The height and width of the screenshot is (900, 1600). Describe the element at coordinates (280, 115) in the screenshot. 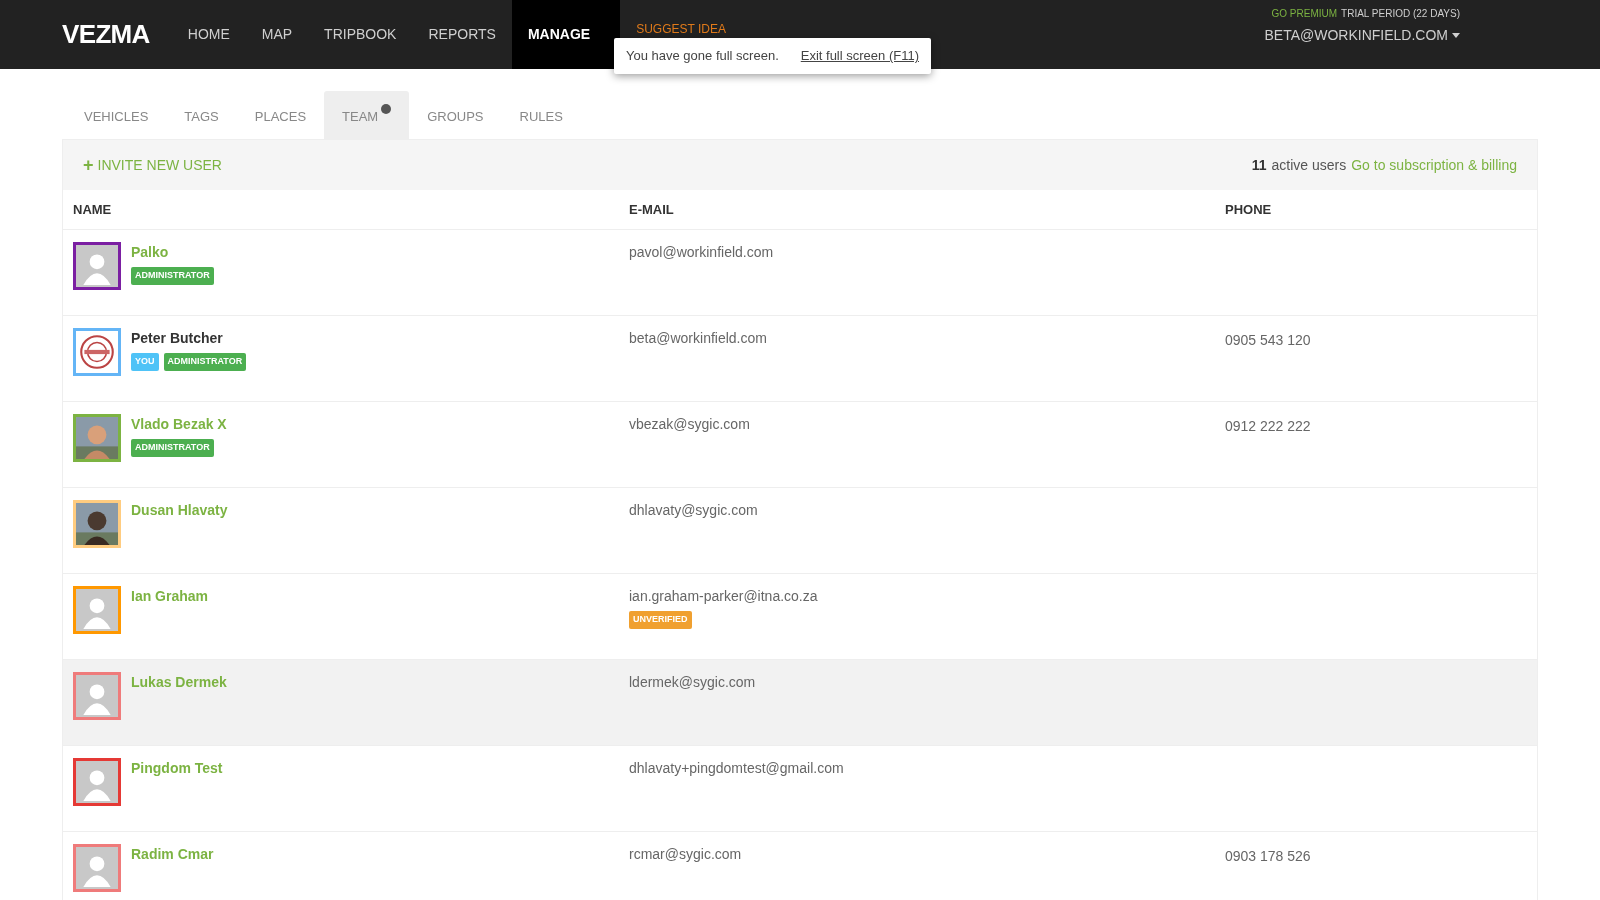

I see `tab: PLACES` at that location.